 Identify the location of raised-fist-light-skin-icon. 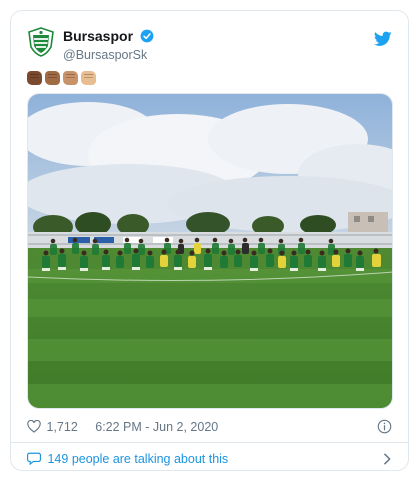
(88, 78).